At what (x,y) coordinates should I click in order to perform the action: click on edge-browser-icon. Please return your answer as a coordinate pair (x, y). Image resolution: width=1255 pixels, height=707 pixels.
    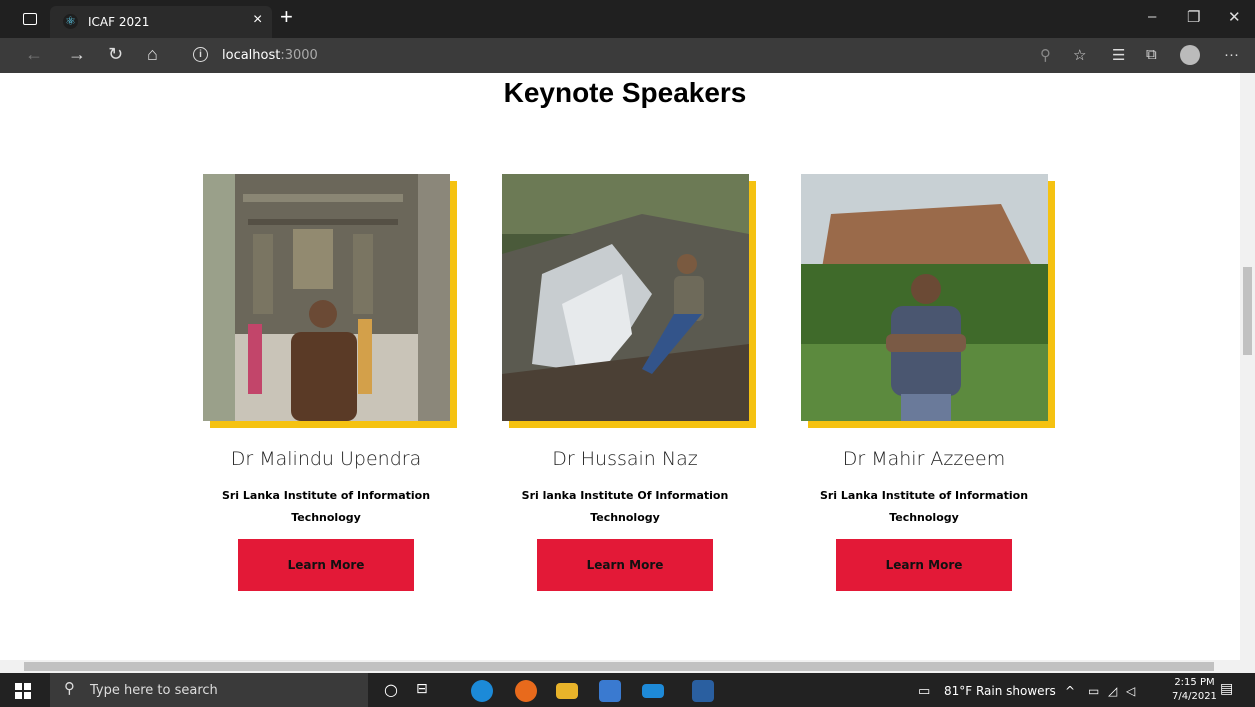
    Looking at the image, I should click on (482, 691).